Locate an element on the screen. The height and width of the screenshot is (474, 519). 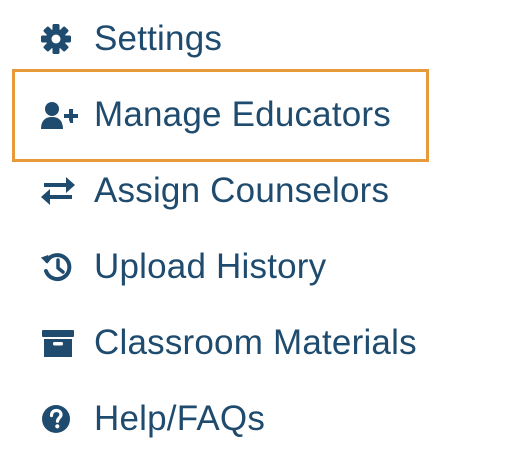
menu-item-label: Manage Educators is located at coordinates (242, 114).